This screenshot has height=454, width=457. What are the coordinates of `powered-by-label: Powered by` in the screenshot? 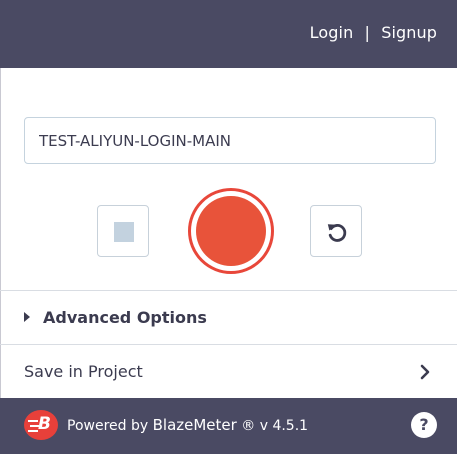 It's located at (108, 426).